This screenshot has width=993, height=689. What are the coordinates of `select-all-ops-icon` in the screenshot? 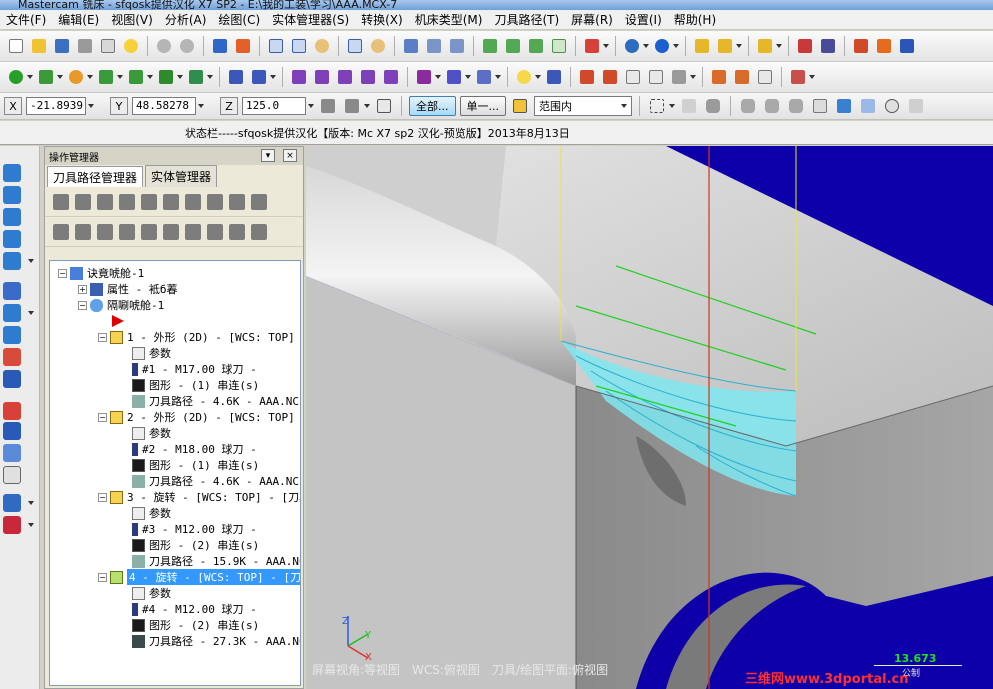 It's located at (61, 201).